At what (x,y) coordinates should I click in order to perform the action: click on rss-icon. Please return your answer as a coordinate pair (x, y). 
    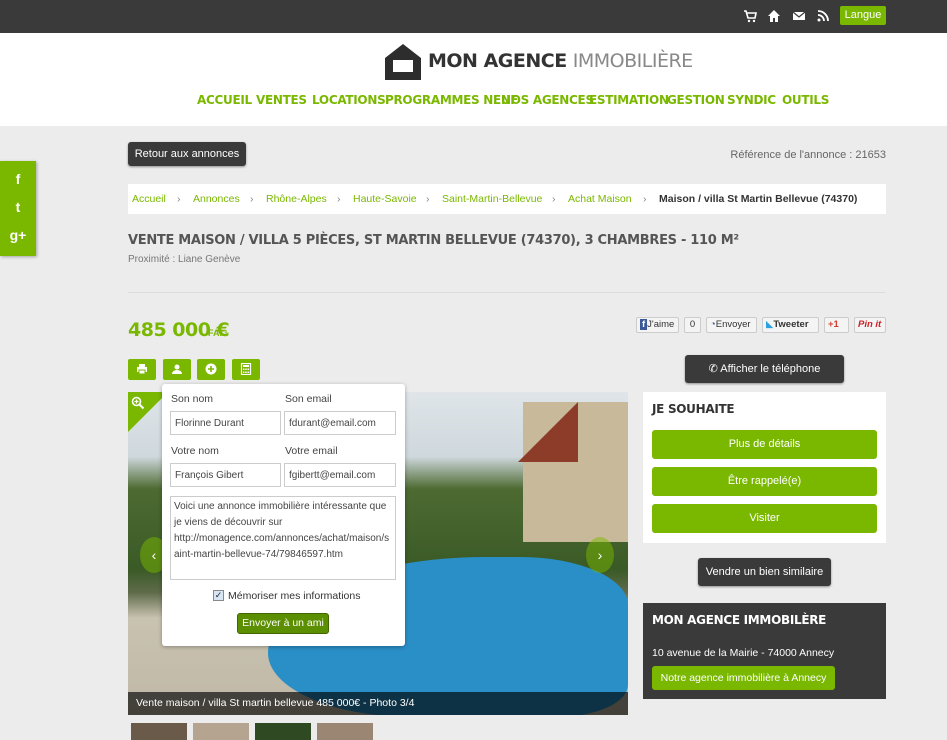
    Looking at the image, I should click on (823, 16).